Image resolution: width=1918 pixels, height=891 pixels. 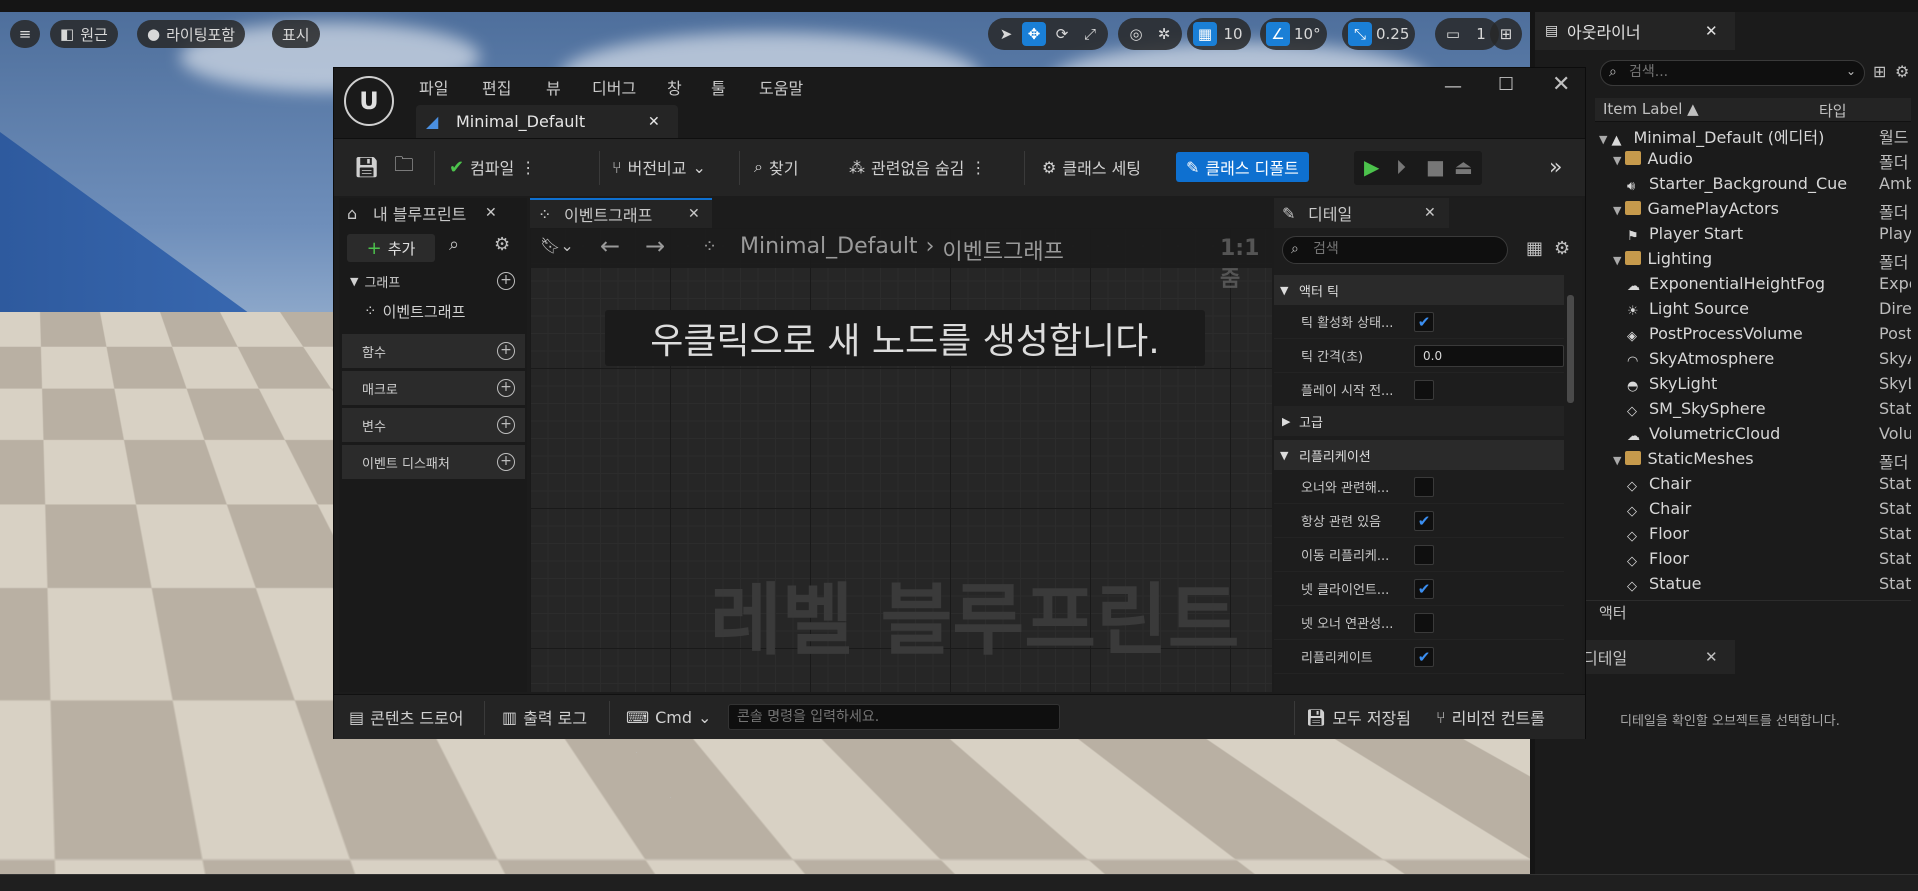 What do you see at coordinates (1753, 186) in the screenshot?
I see `outliner-row: 🔊︎ Starter_Background_Cue AmbientSound` at bounding box center [1753, 186].